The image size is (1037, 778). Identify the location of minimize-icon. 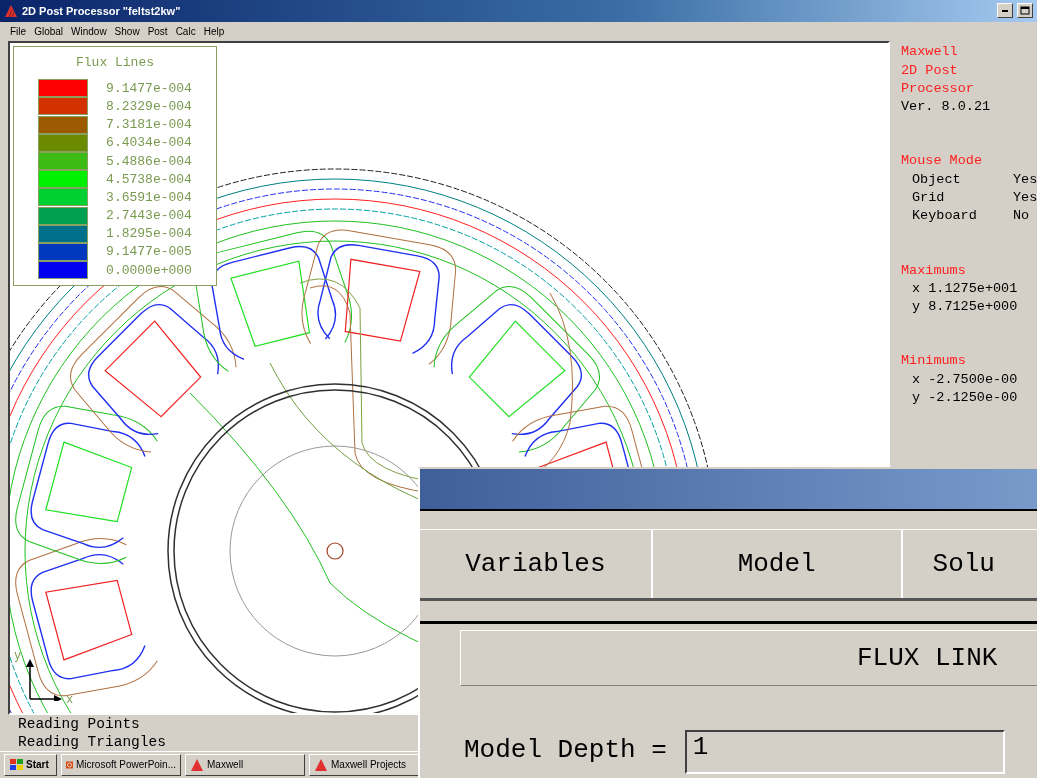
(1005, 10).